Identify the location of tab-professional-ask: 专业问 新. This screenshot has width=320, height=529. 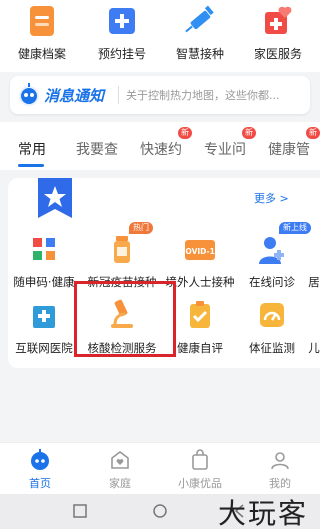
(230, 143).